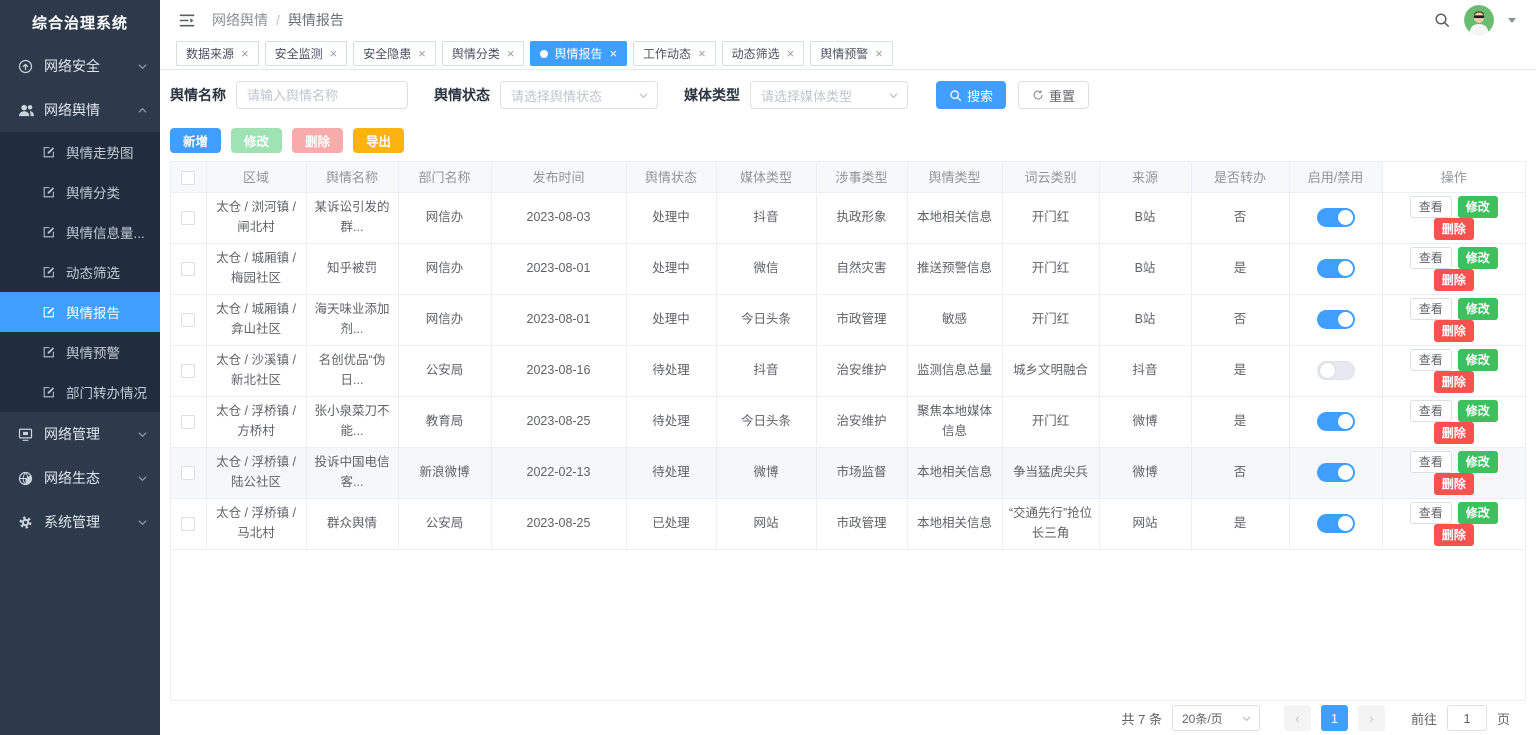 The width and height of the screenshot is (1536, 735). Describe the element at coordinates (1479, 20) in the screenshot. I see `avatar` at that location.